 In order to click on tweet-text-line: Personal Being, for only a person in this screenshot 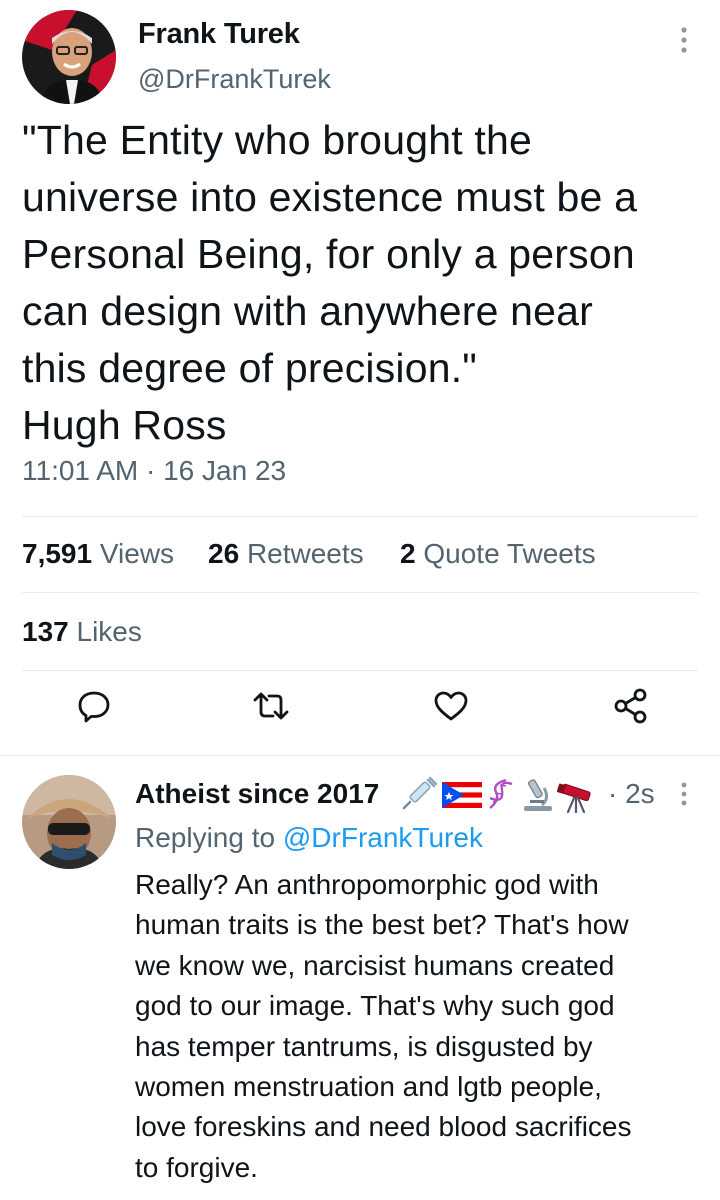, I will do `click(328, 254)`.